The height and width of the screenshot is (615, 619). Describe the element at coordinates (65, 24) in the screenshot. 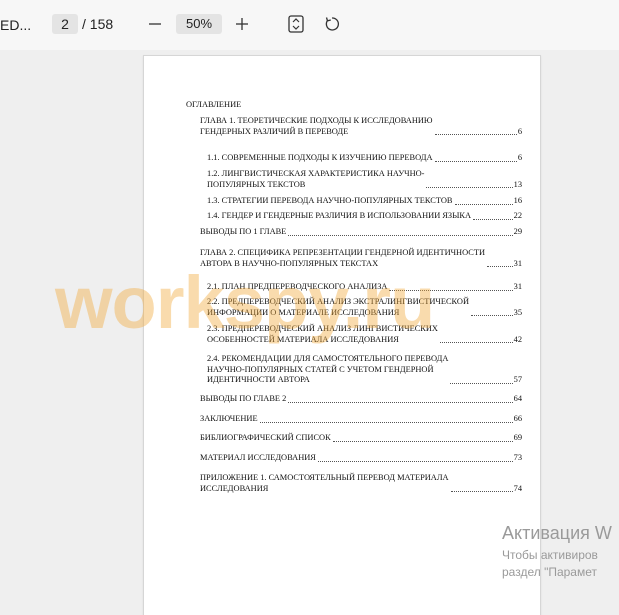

I see `page-number-input: 2` at that location.